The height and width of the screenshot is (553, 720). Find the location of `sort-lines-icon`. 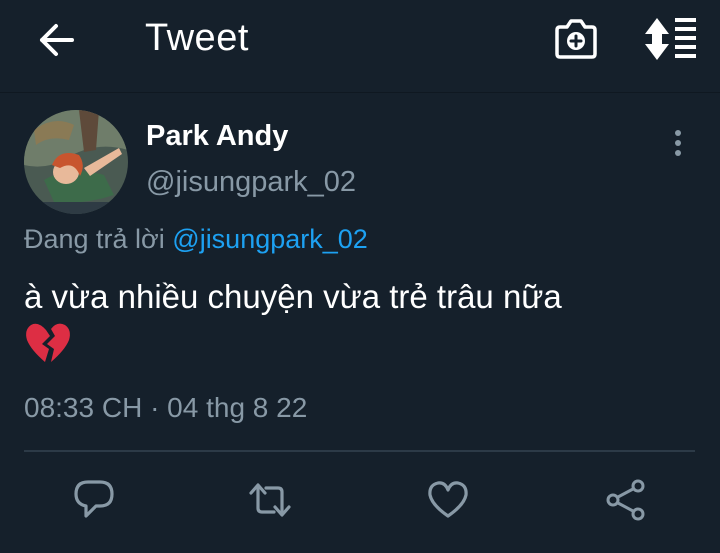

sort-lines-icon is located at coordinates (670, 39).